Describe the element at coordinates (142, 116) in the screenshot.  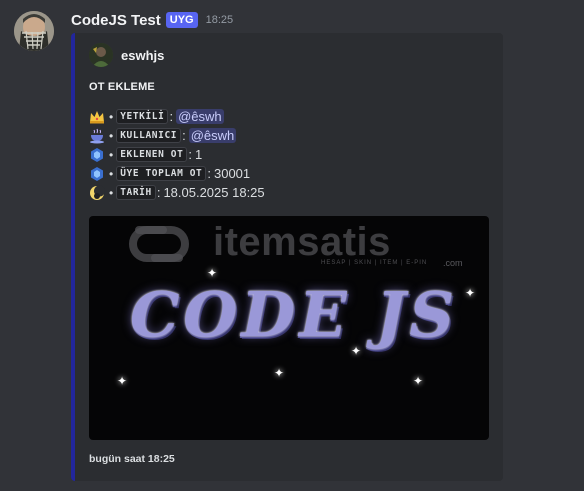
I see `field-label: YETKİLİ` at that location.